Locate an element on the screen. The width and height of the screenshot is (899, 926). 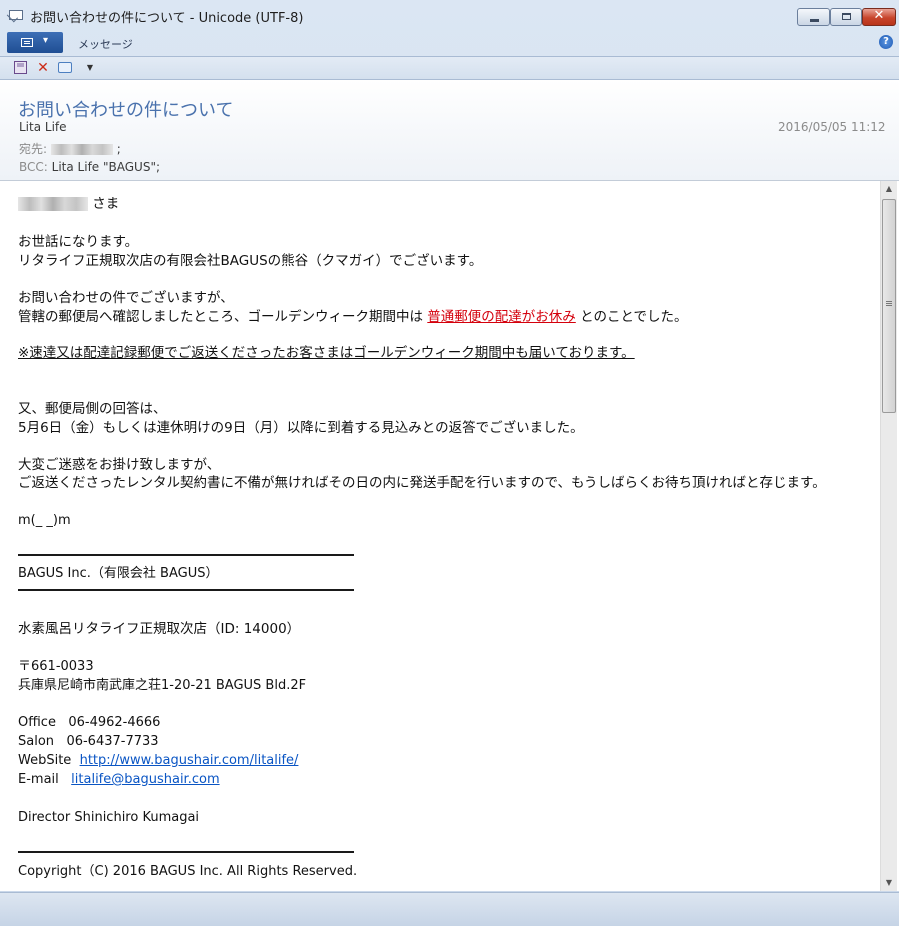
vertical-scrollbar: ▲ ▼ is located at coordinates (888, 536).